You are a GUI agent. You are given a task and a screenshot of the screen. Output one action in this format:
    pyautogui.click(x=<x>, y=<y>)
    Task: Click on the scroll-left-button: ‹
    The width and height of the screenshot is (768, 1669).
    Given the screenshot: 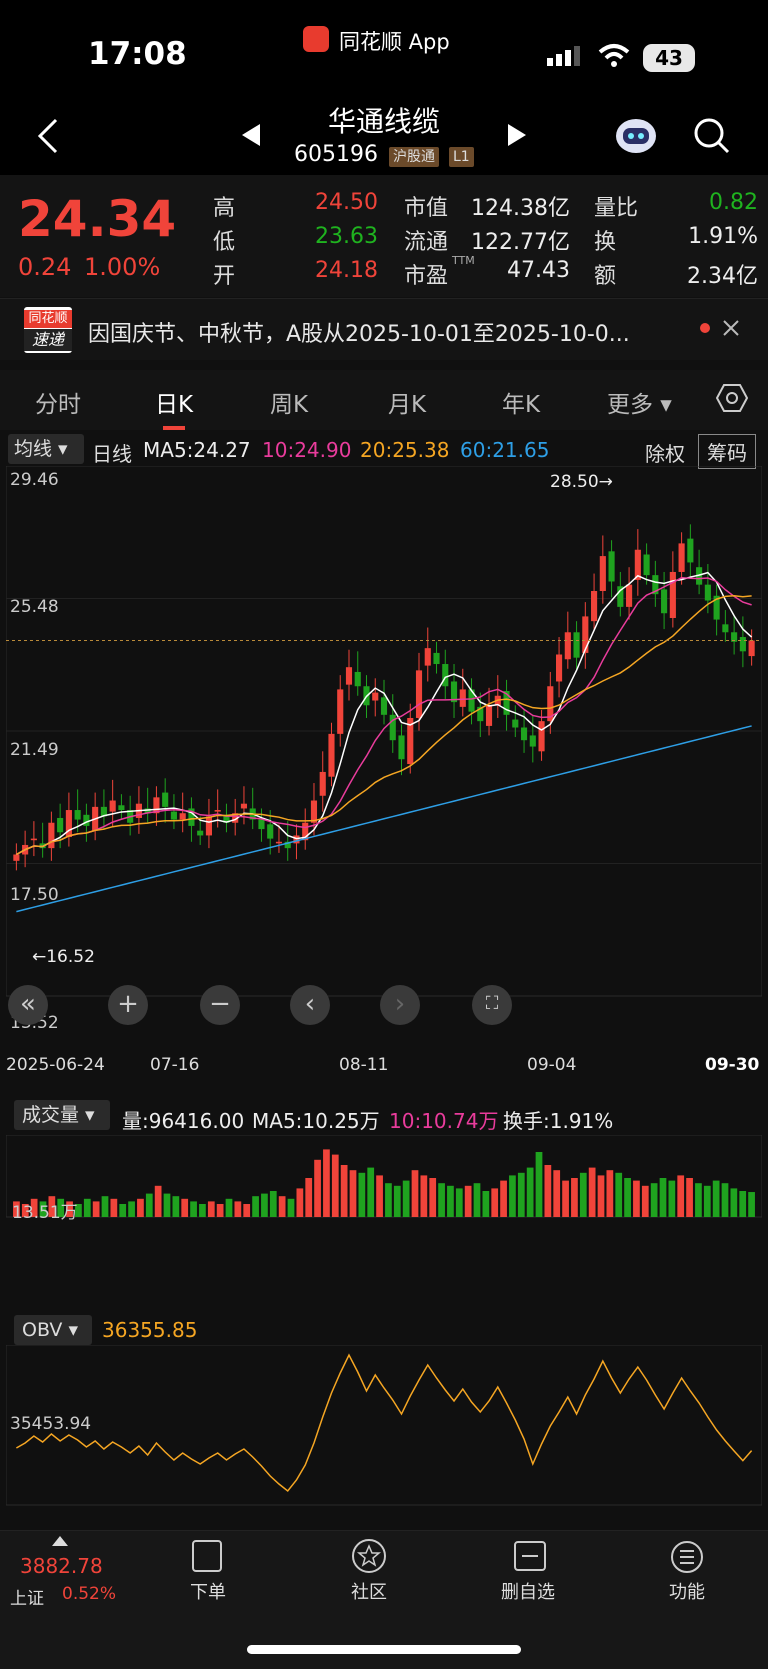 What is the action you would take?
    pyautogui.click(x=310, y=1005)
    